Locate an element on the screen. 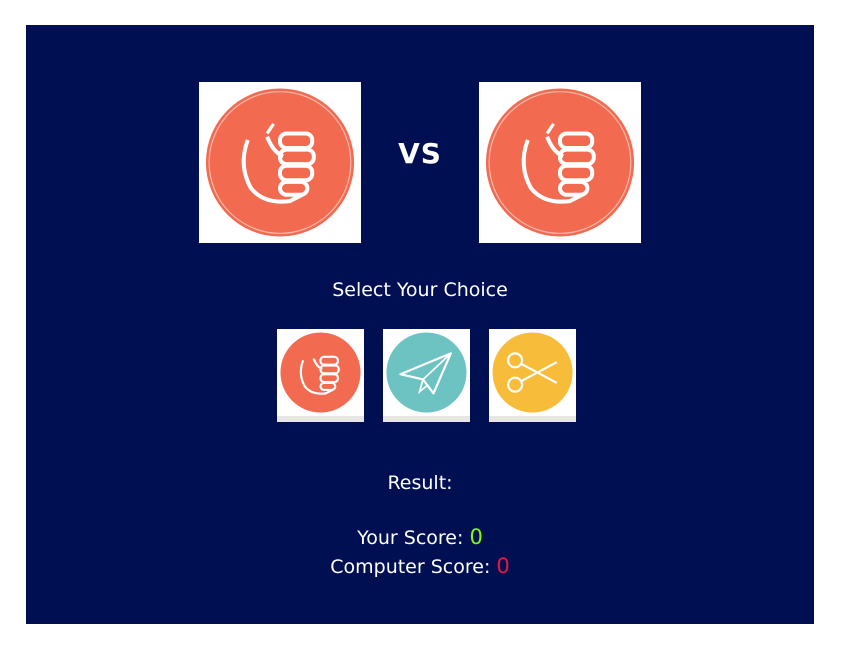  computer-score-label: Computer Score: is located at coordinates (410, 567).